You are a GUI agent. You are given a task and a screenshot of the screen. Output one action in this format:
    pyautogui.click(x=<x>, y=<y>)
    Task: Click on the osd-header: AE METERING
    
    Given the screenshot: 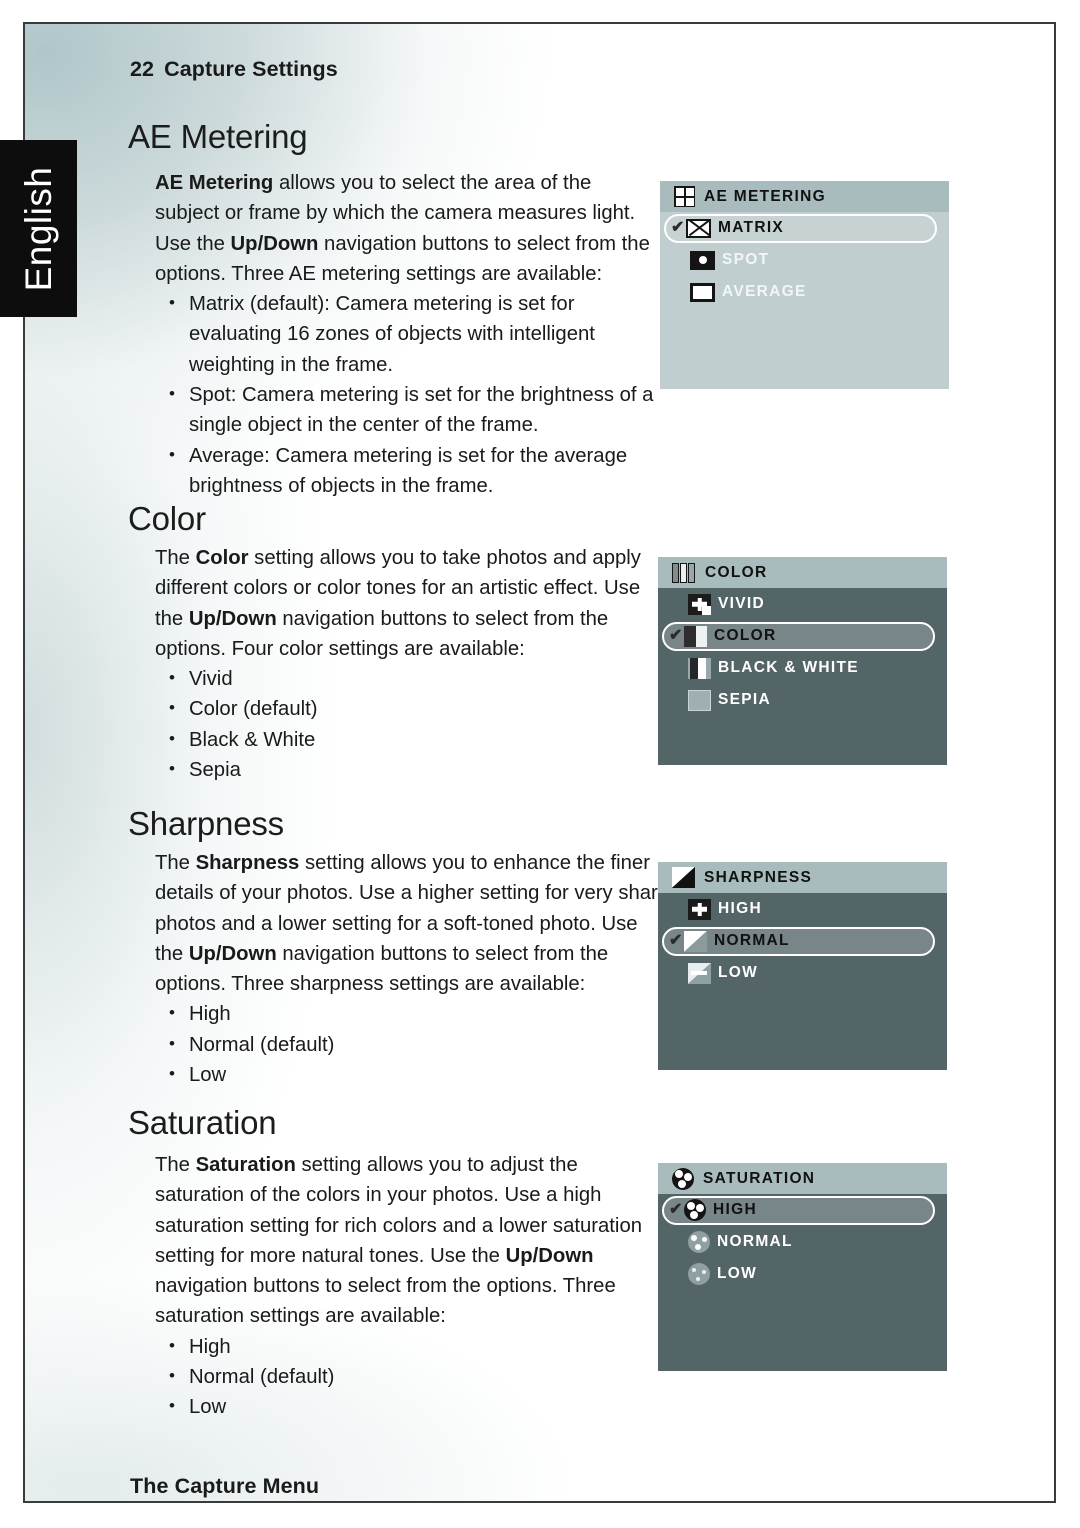 What is the action you would take?
    pyautogui.click(x=804, y=196)
    